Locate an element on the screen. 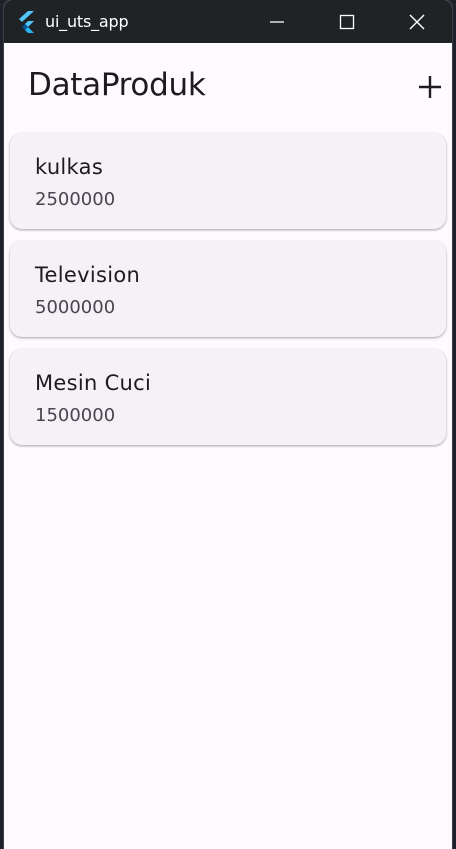 The height and width of the screenshot is (849, 456). product-card: Mesin Cuci 1500000 is located at coordinates (228, 397).